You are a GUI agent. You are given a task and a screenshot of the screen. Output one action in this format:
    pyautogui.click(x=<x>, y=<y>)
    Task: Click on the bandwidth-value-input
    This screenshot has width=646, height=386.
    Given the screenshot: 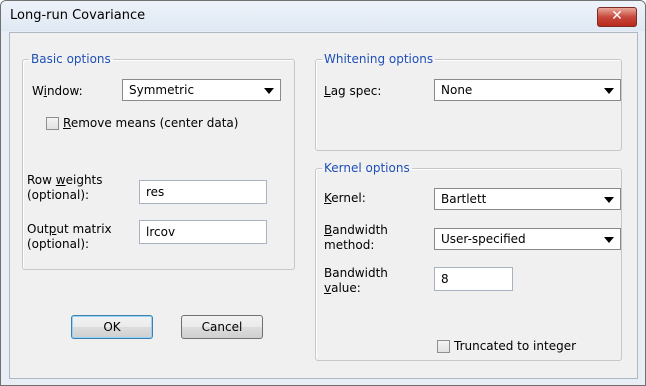 What is the action you would take?
    pyautogui.click(x=473, y=279)
    